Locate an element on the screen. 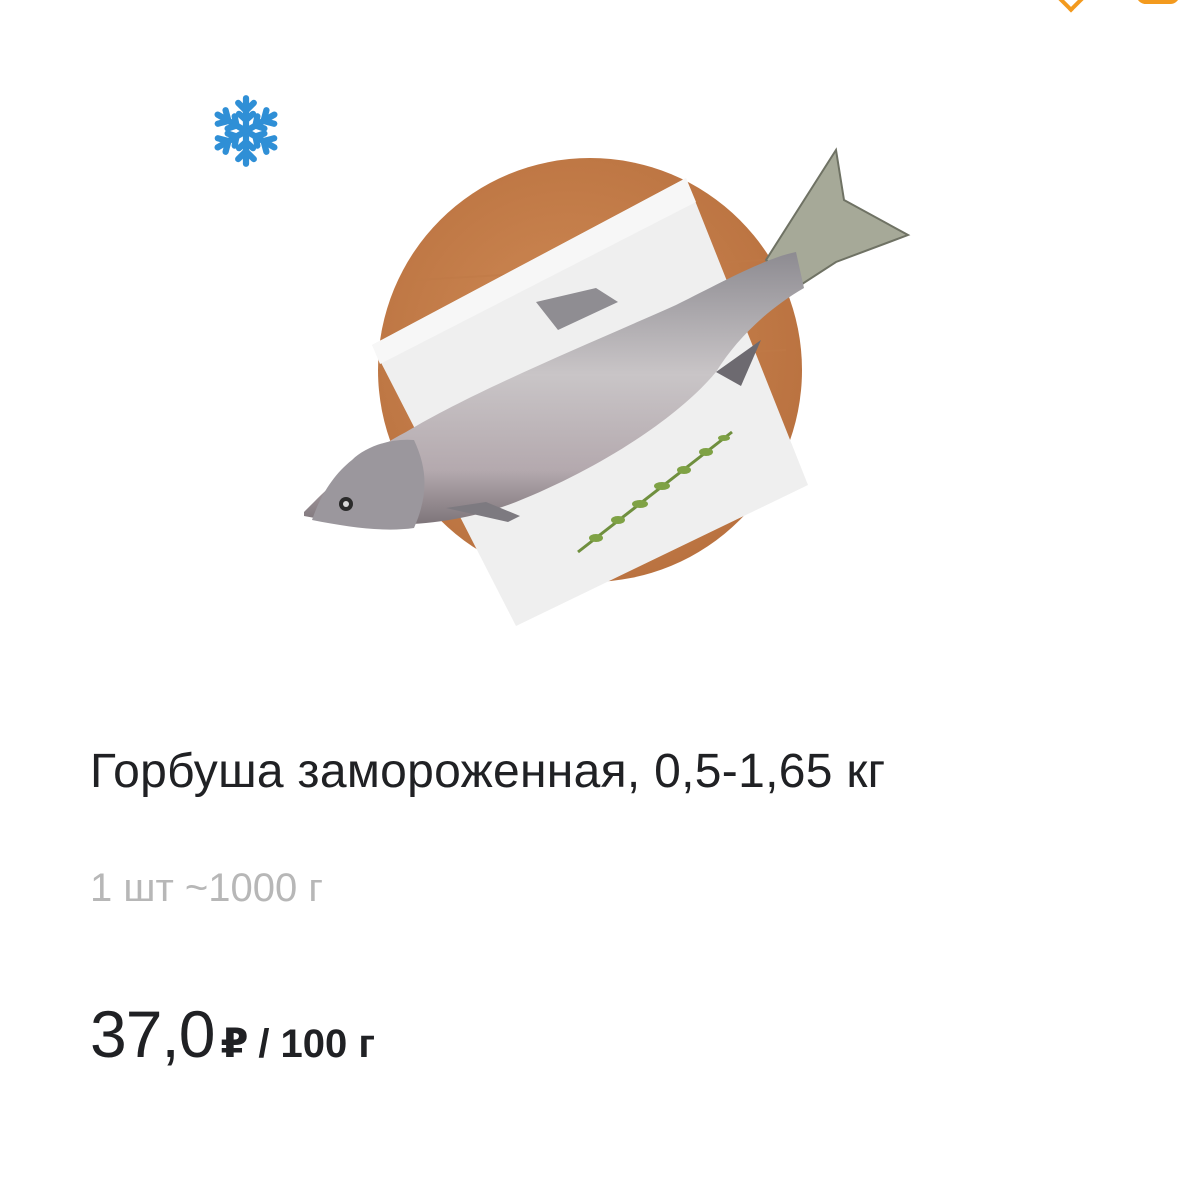  header-actions is located at coordinates (1050, 10).